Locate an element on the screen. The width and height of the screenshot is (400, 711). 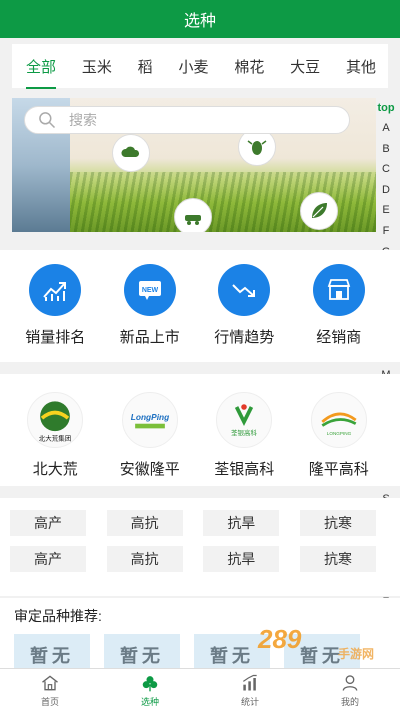
tabbar-select-seed: 选种 is located at coordinates (150, 690).